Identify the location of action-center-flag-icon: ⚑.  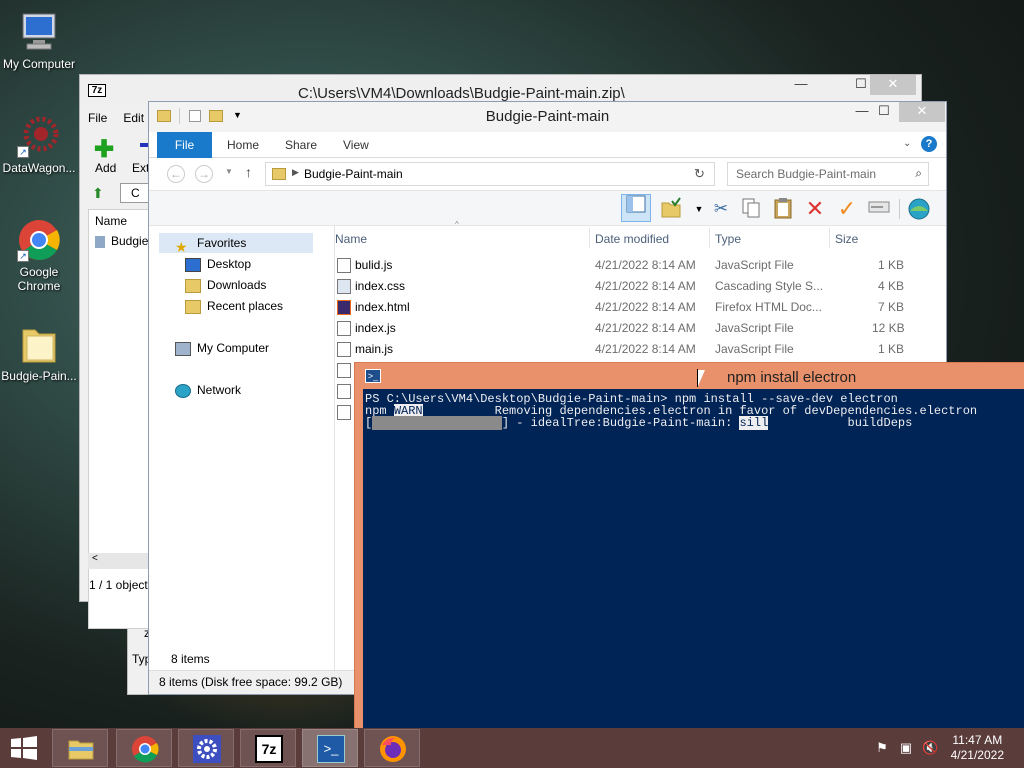
(882, 748).